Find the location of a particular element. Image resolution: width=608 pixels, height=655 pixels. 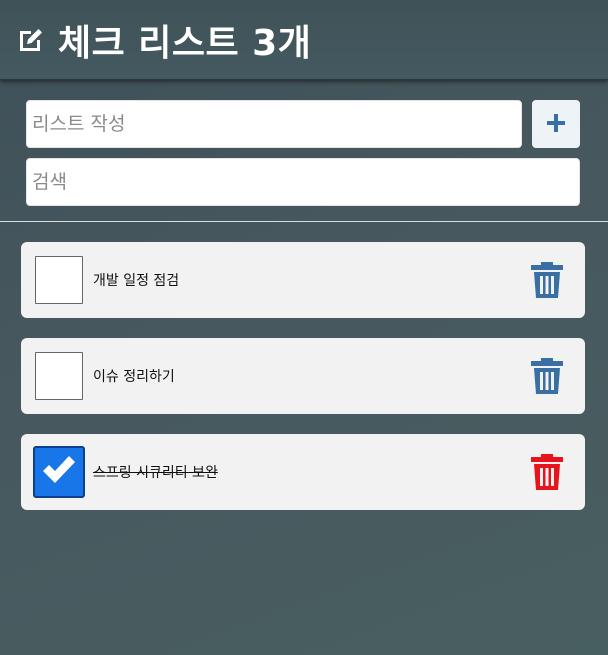

list-item: 스프링 시큐리티 보완 is located at coordinates (303, 472).